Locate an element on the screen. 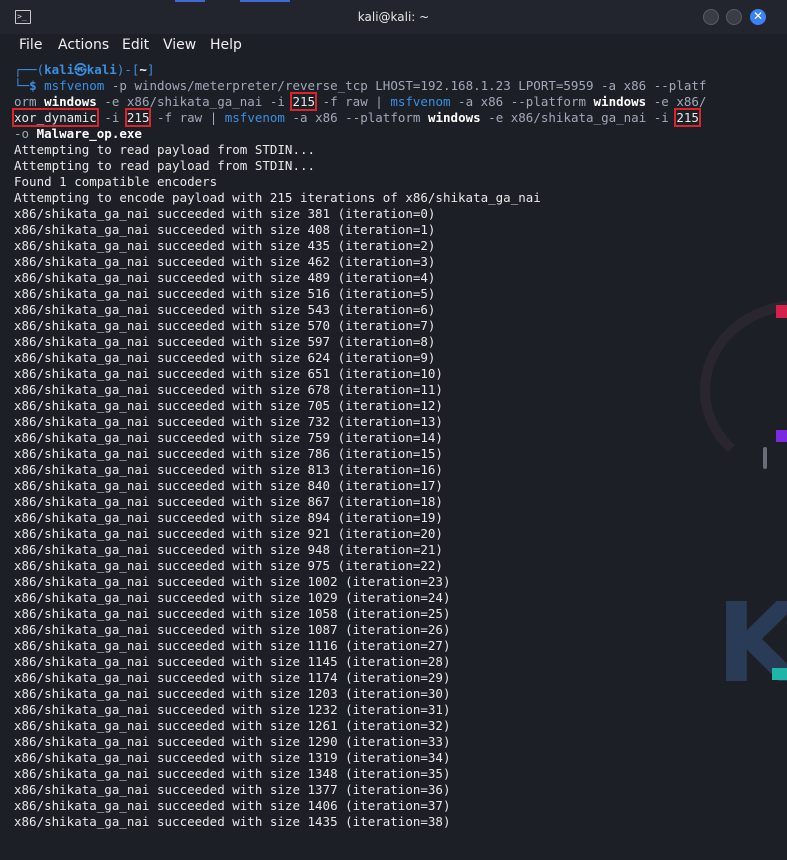 This screenshot has width=787, height=860. command-line-4: -o Malware_op.exe is located at coordinates (78, 134).